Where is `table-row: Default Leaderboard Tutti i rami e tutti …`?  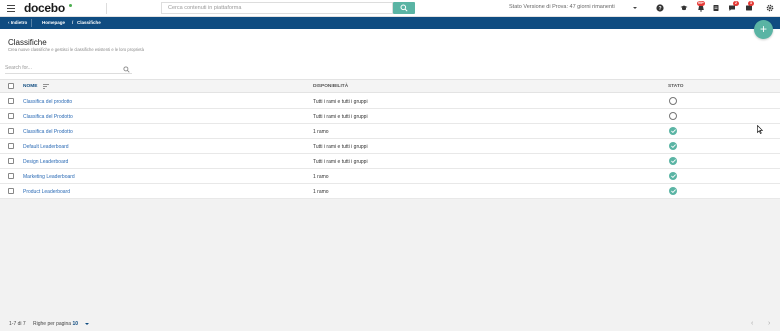
table-row: Default Leaderboard Tutti i rami e tutti … is located at coordinates (390, 146).